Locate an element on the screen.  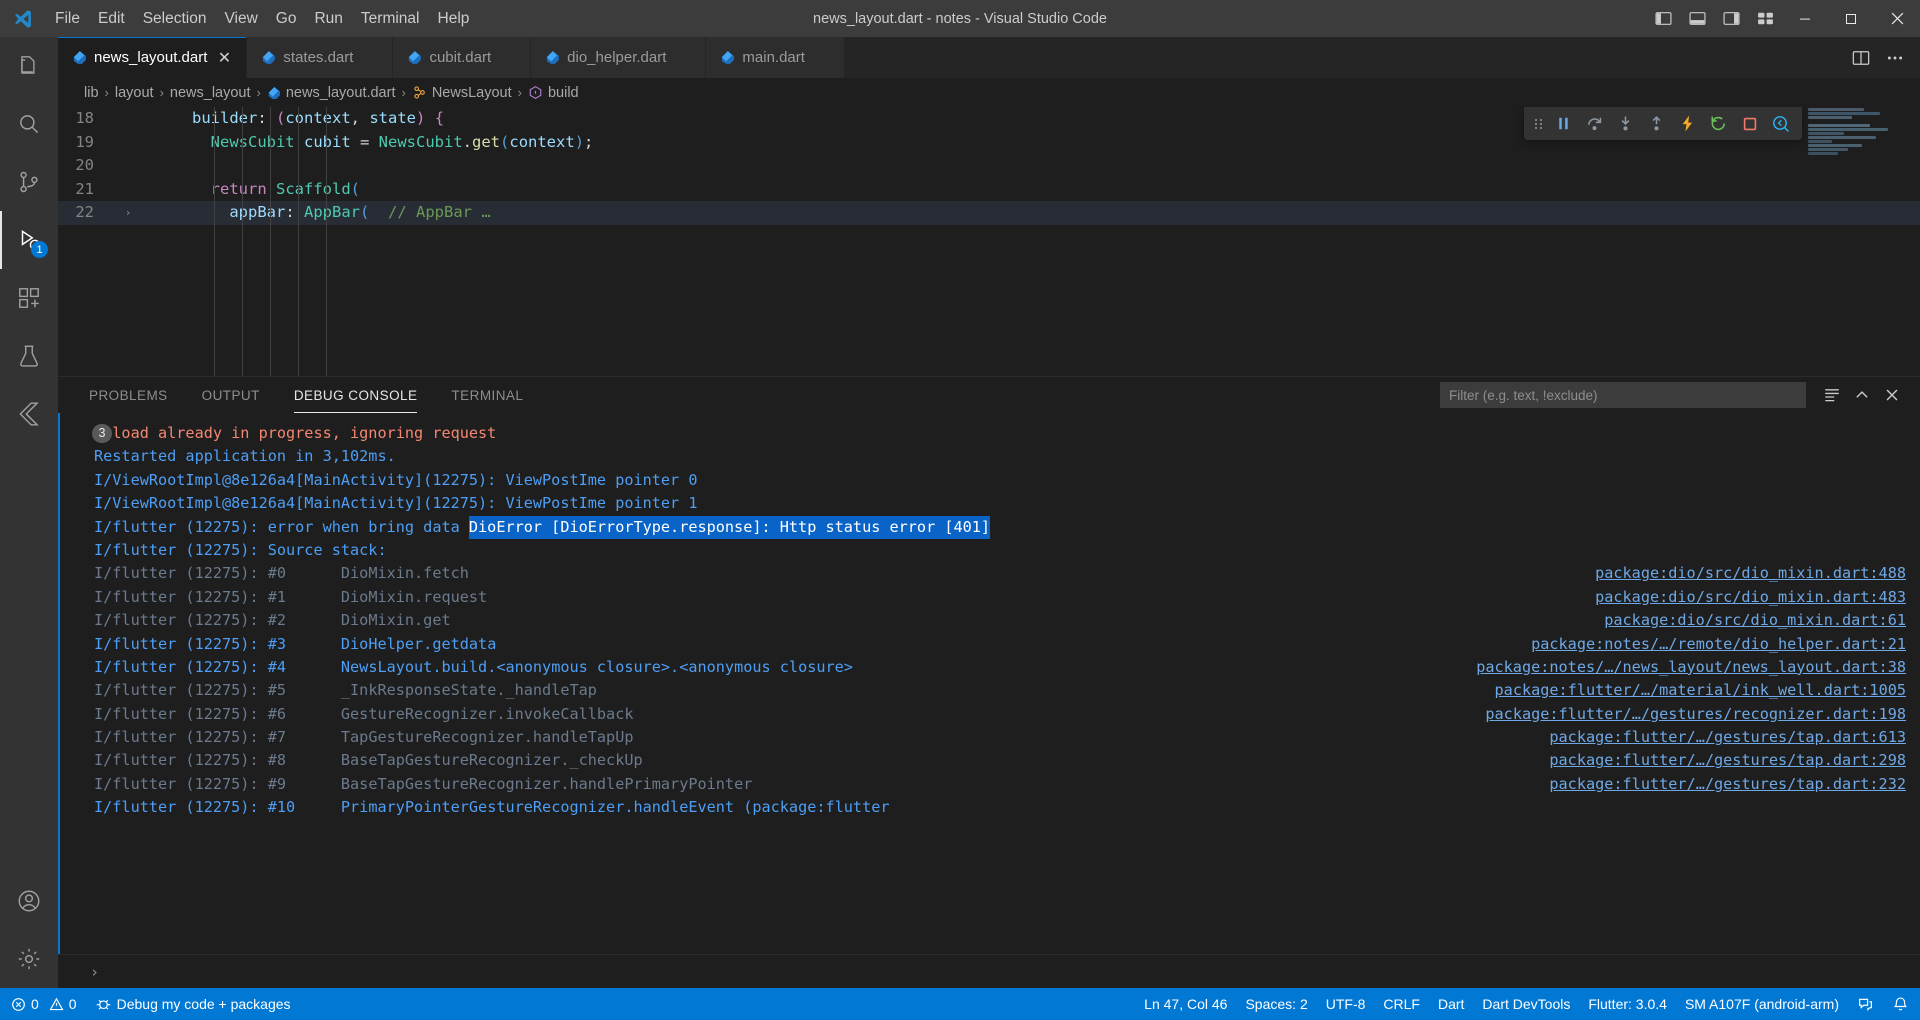
clear-console-icon is located at coordinates (1832, 395).